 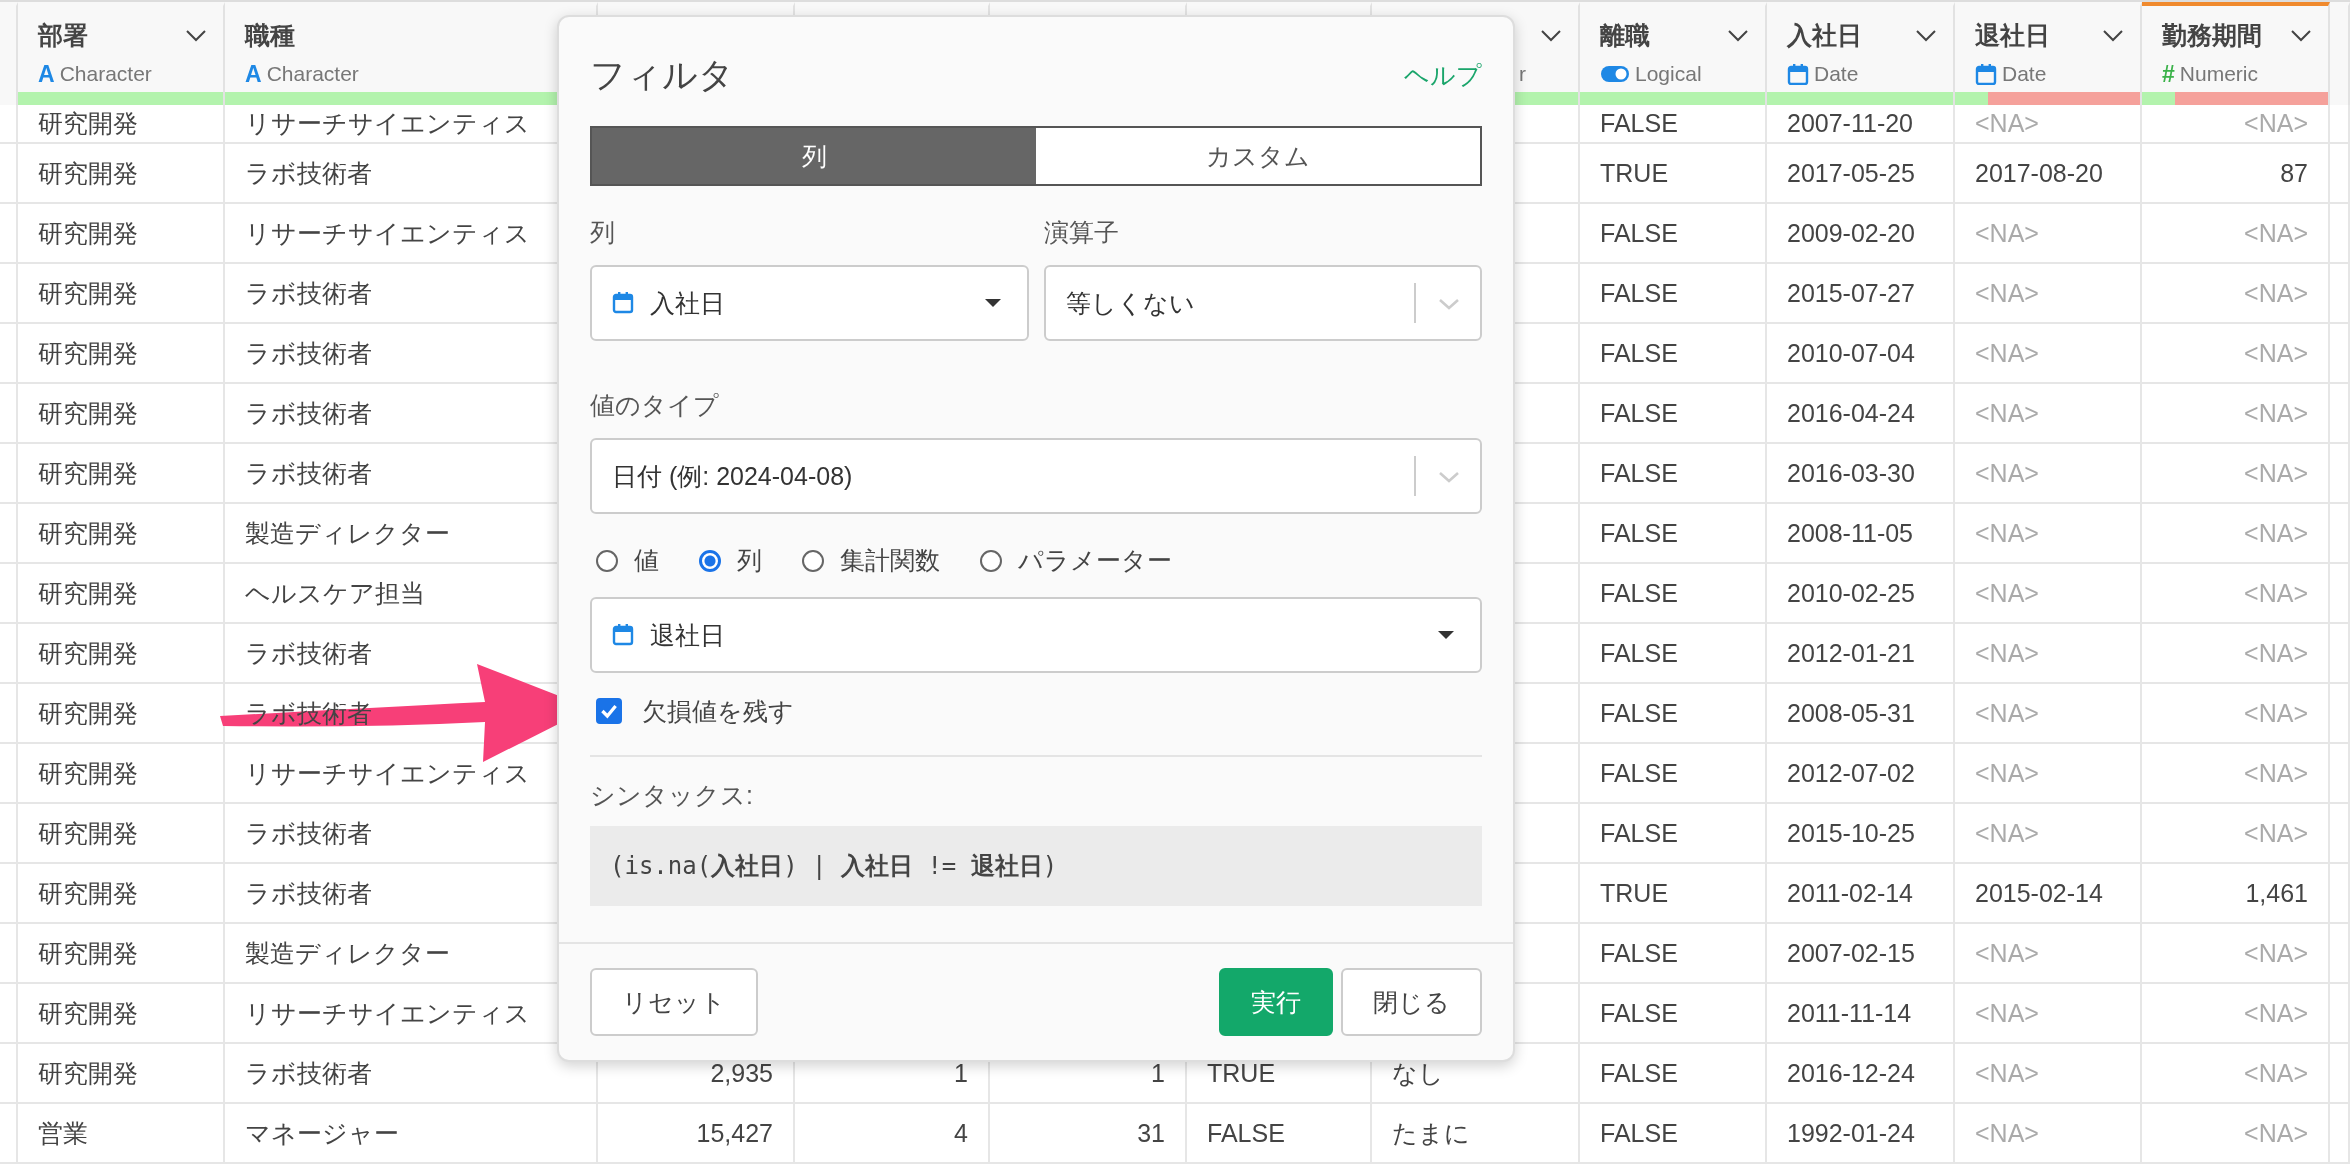 What do you see at coordinates (814, 156) in the screenshot?
I see `tab: 列` at bounding box center [814, 156].